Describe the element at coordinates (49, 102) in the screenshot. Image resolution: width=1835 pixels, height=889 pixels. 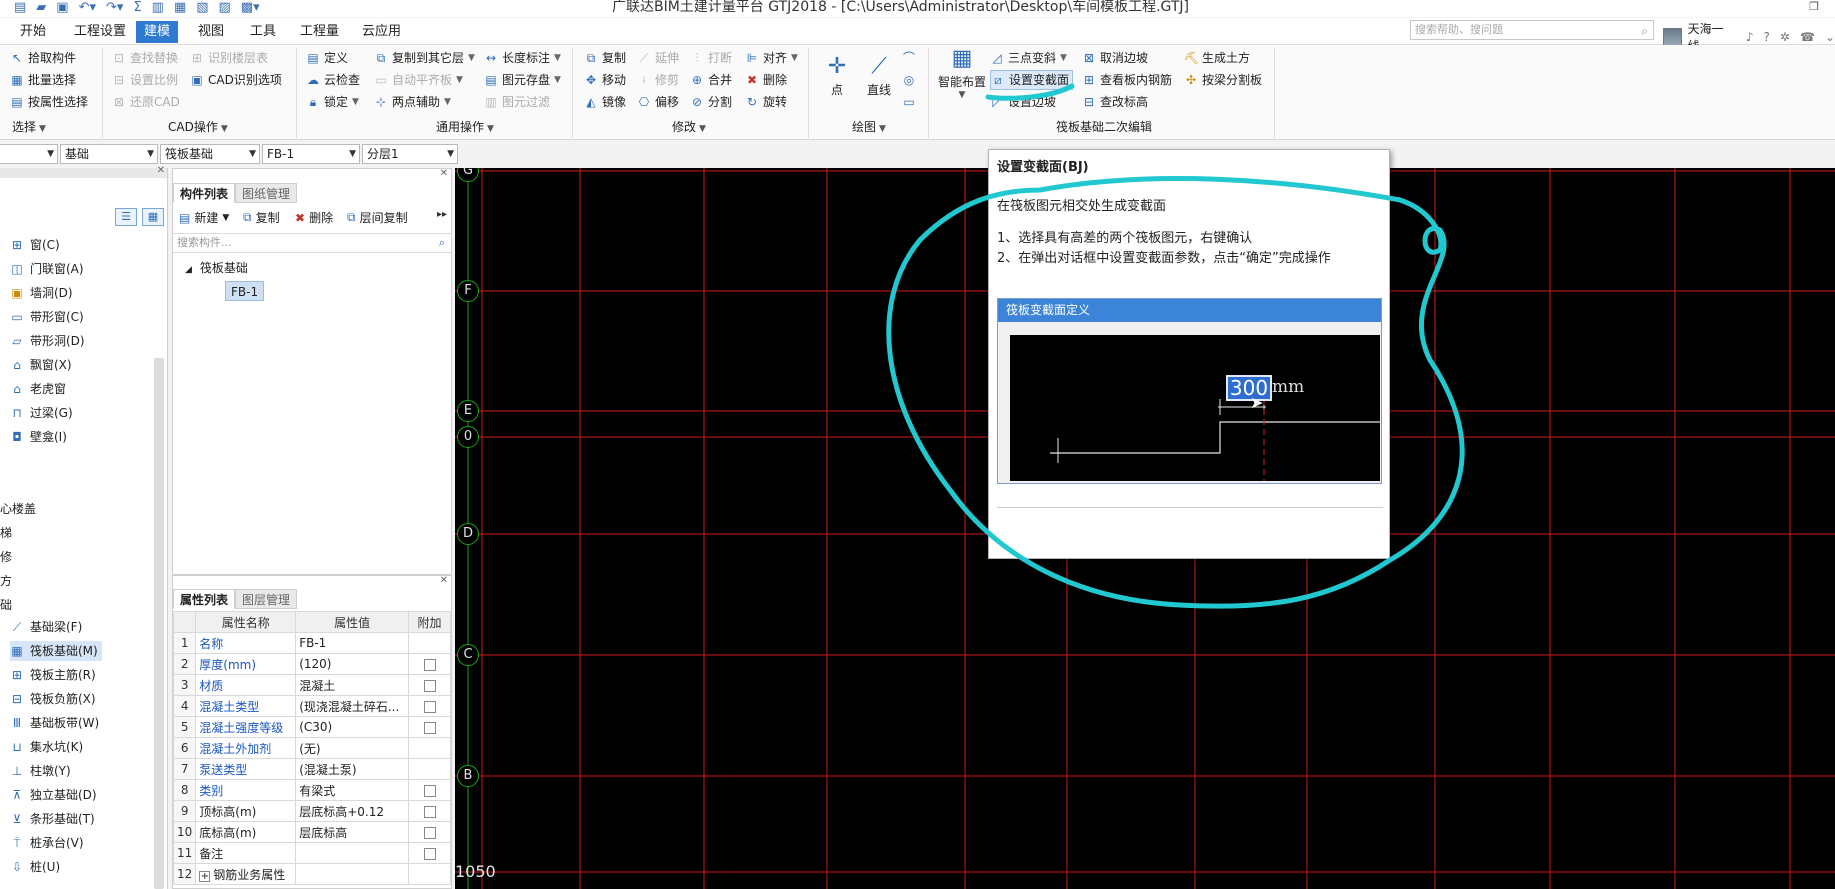
I see `select-by-attribute-button: ▤ 按属性选择` at that location.